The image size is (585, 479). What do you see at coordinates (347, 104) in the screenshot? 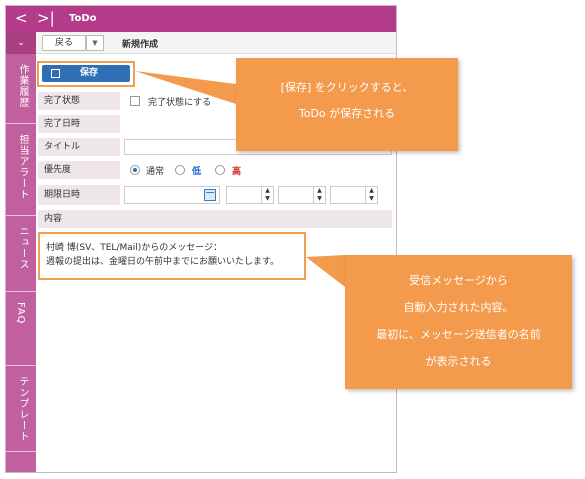
I see `save-callout: [保存] をクリックすると、 ToDo が保存される` at bounding box center [347, 104].